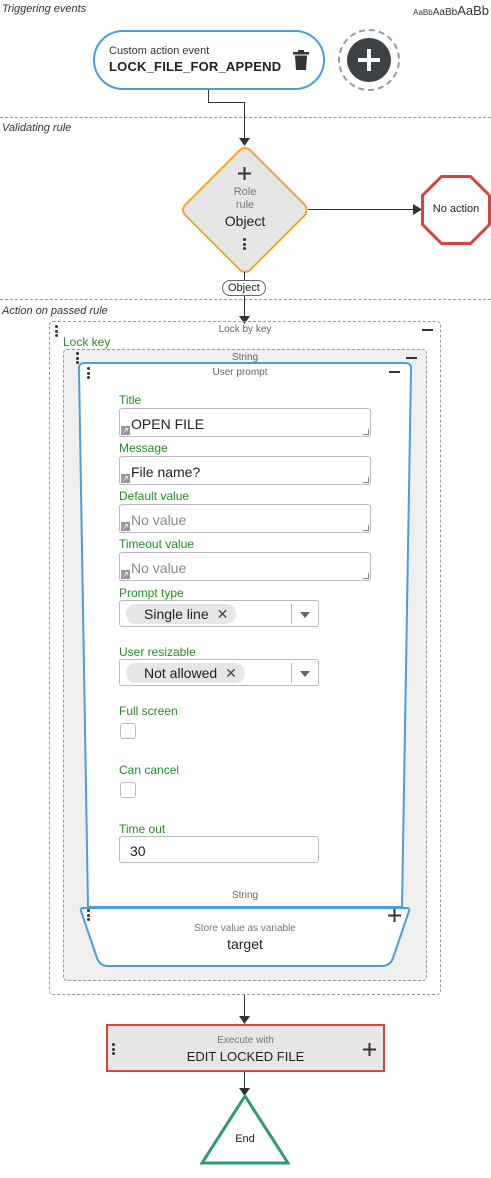  I want to click on full-screen-checkbox, so click(128, 731).